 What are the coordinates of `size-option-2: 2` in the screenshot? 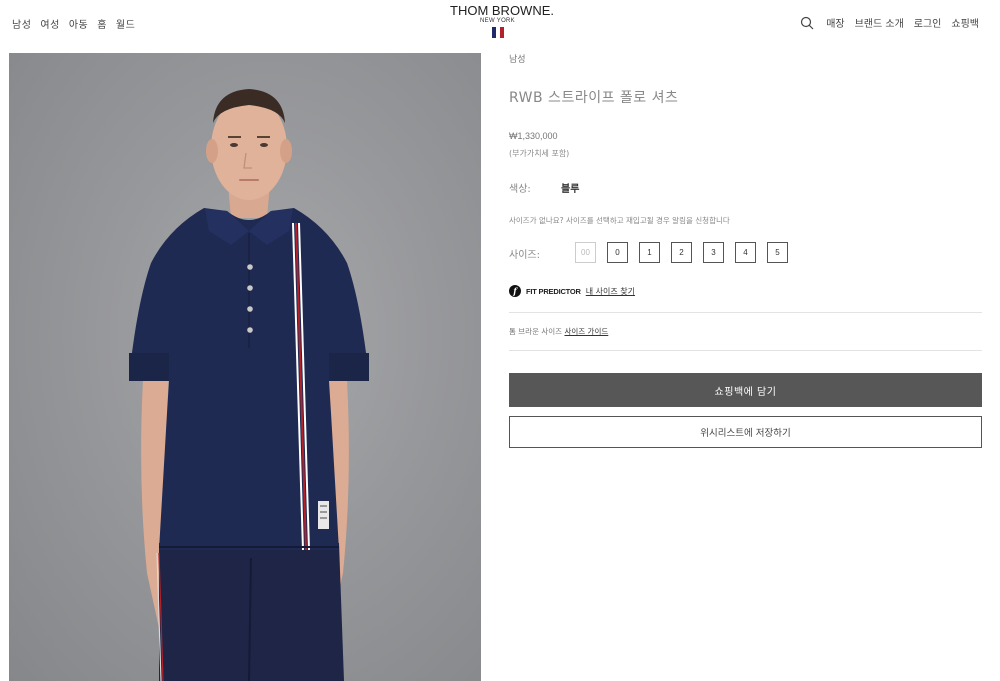 It's located at (681, 252).